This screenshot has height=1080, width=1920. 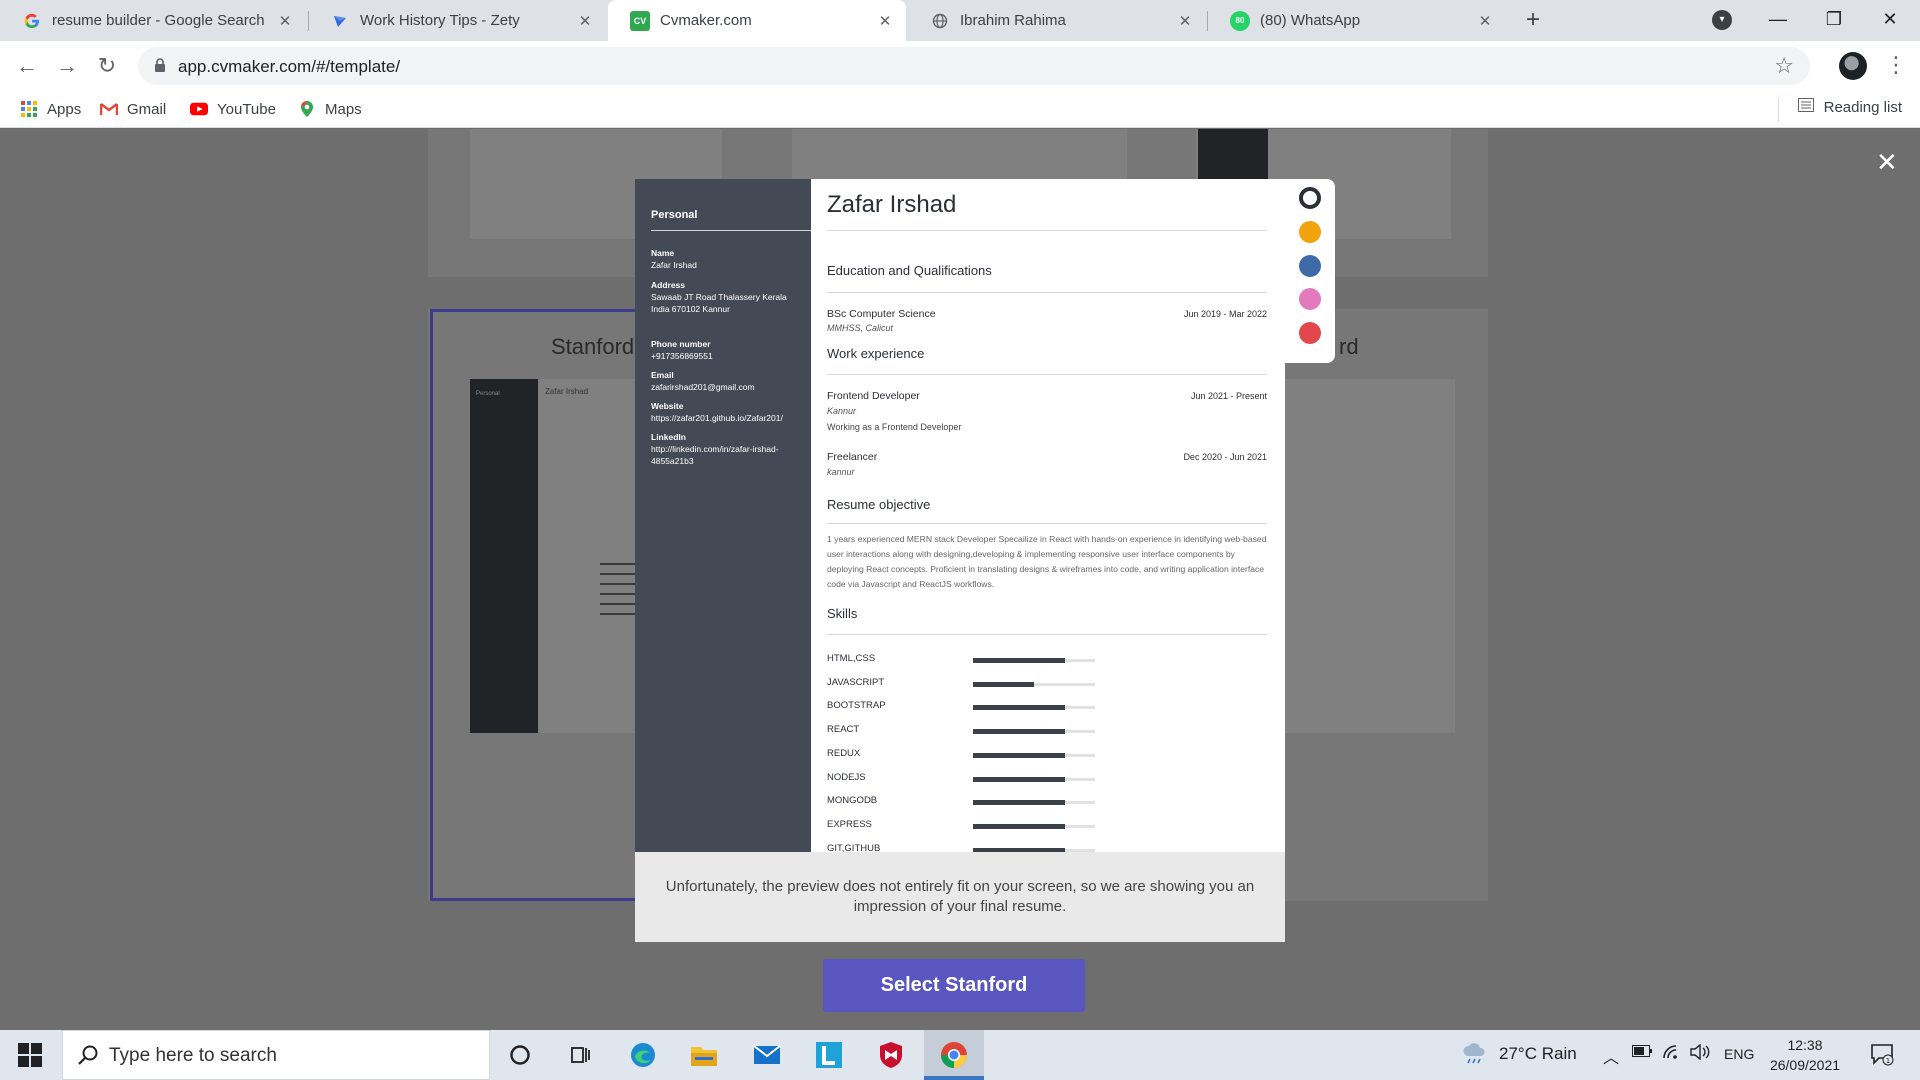 I want to click on field-label: Address, so click(x=668, y=285).